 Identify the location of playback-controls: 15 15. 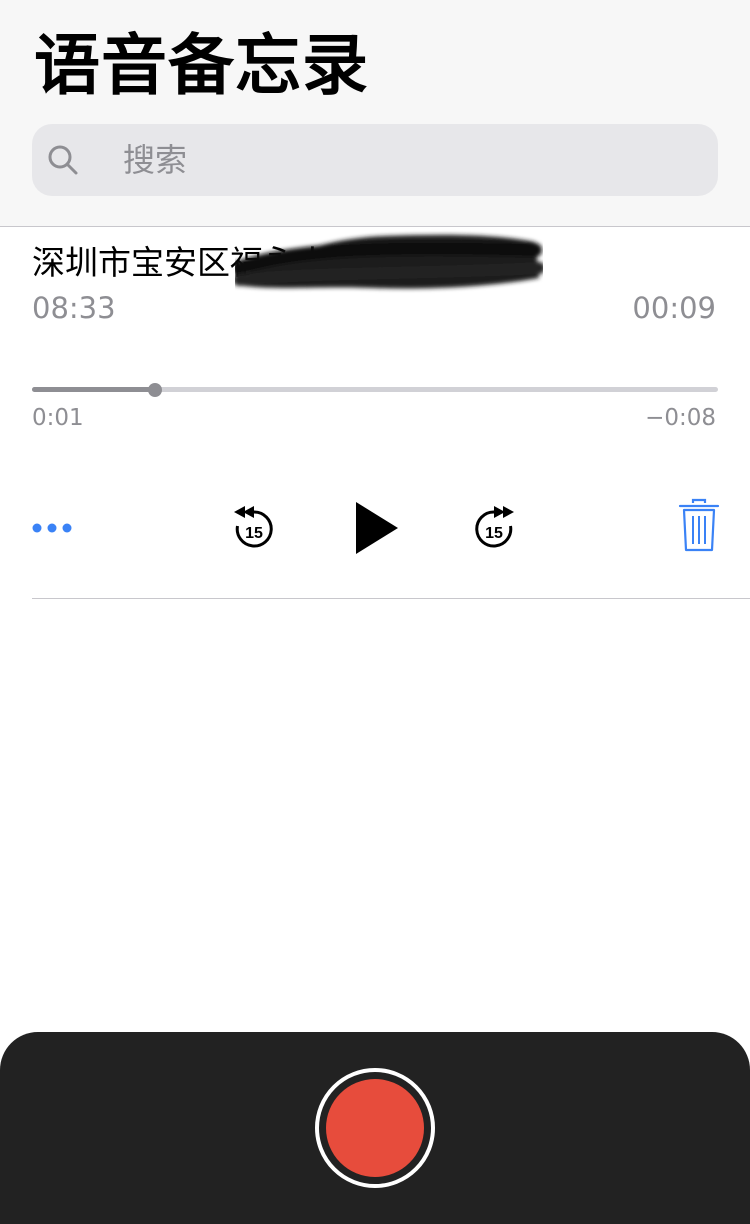
(375, 528).